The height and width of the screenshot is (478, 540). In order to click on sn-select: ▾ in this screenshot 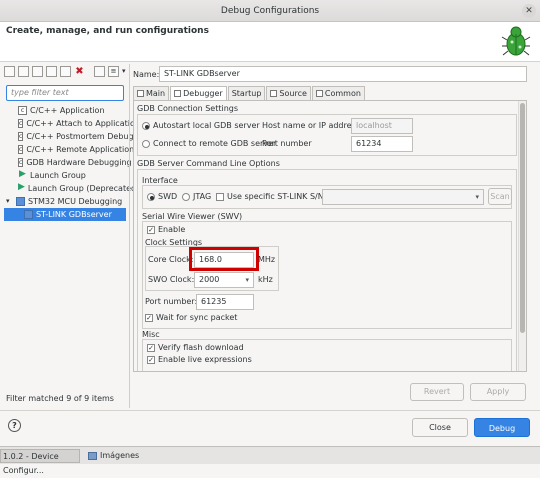, I will do `click(403, 197)`.